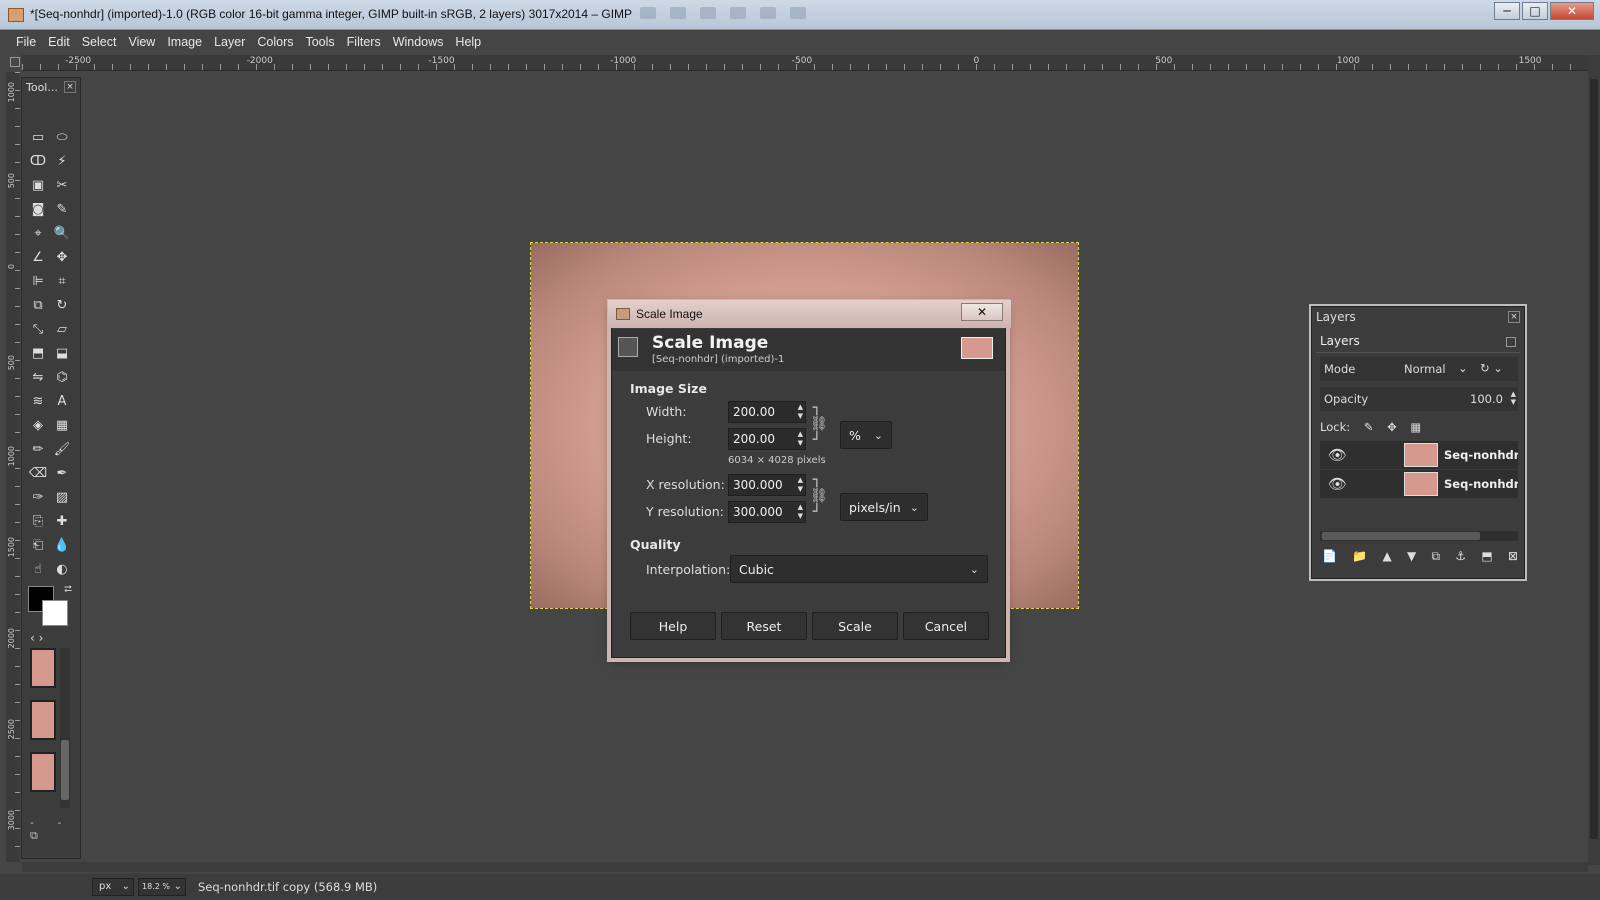 The image size is (1600, 900). What do you see at coordinates (62, 497) in the screenshot?
I see `mypaint-brush-icon: ▨` at bounding box center [62, 497].